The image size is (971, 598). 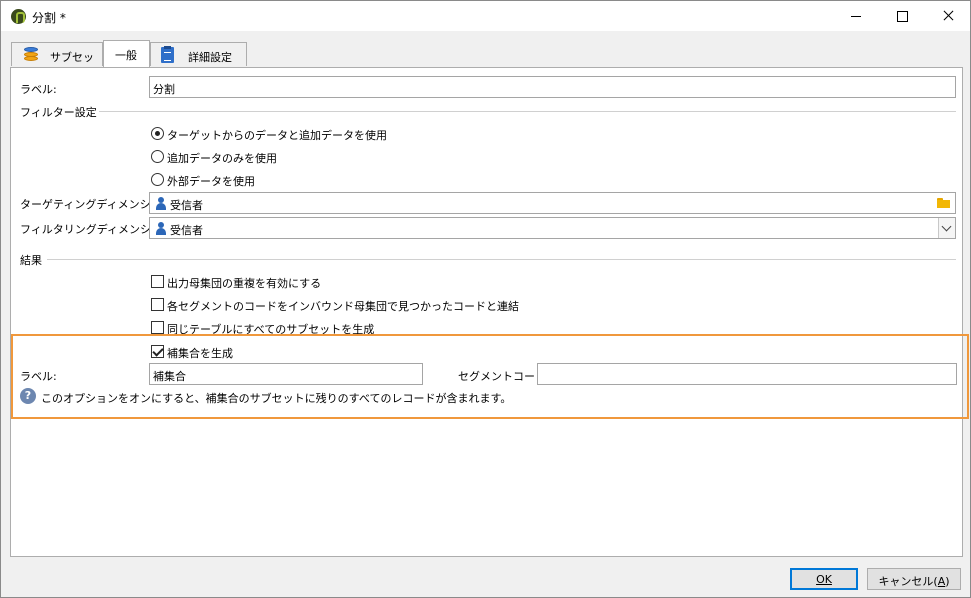 What do you see at coordinates (286, 374) in the screenshot?
I see `complement-label-input: 補集合` at bounding box center [286, 374].